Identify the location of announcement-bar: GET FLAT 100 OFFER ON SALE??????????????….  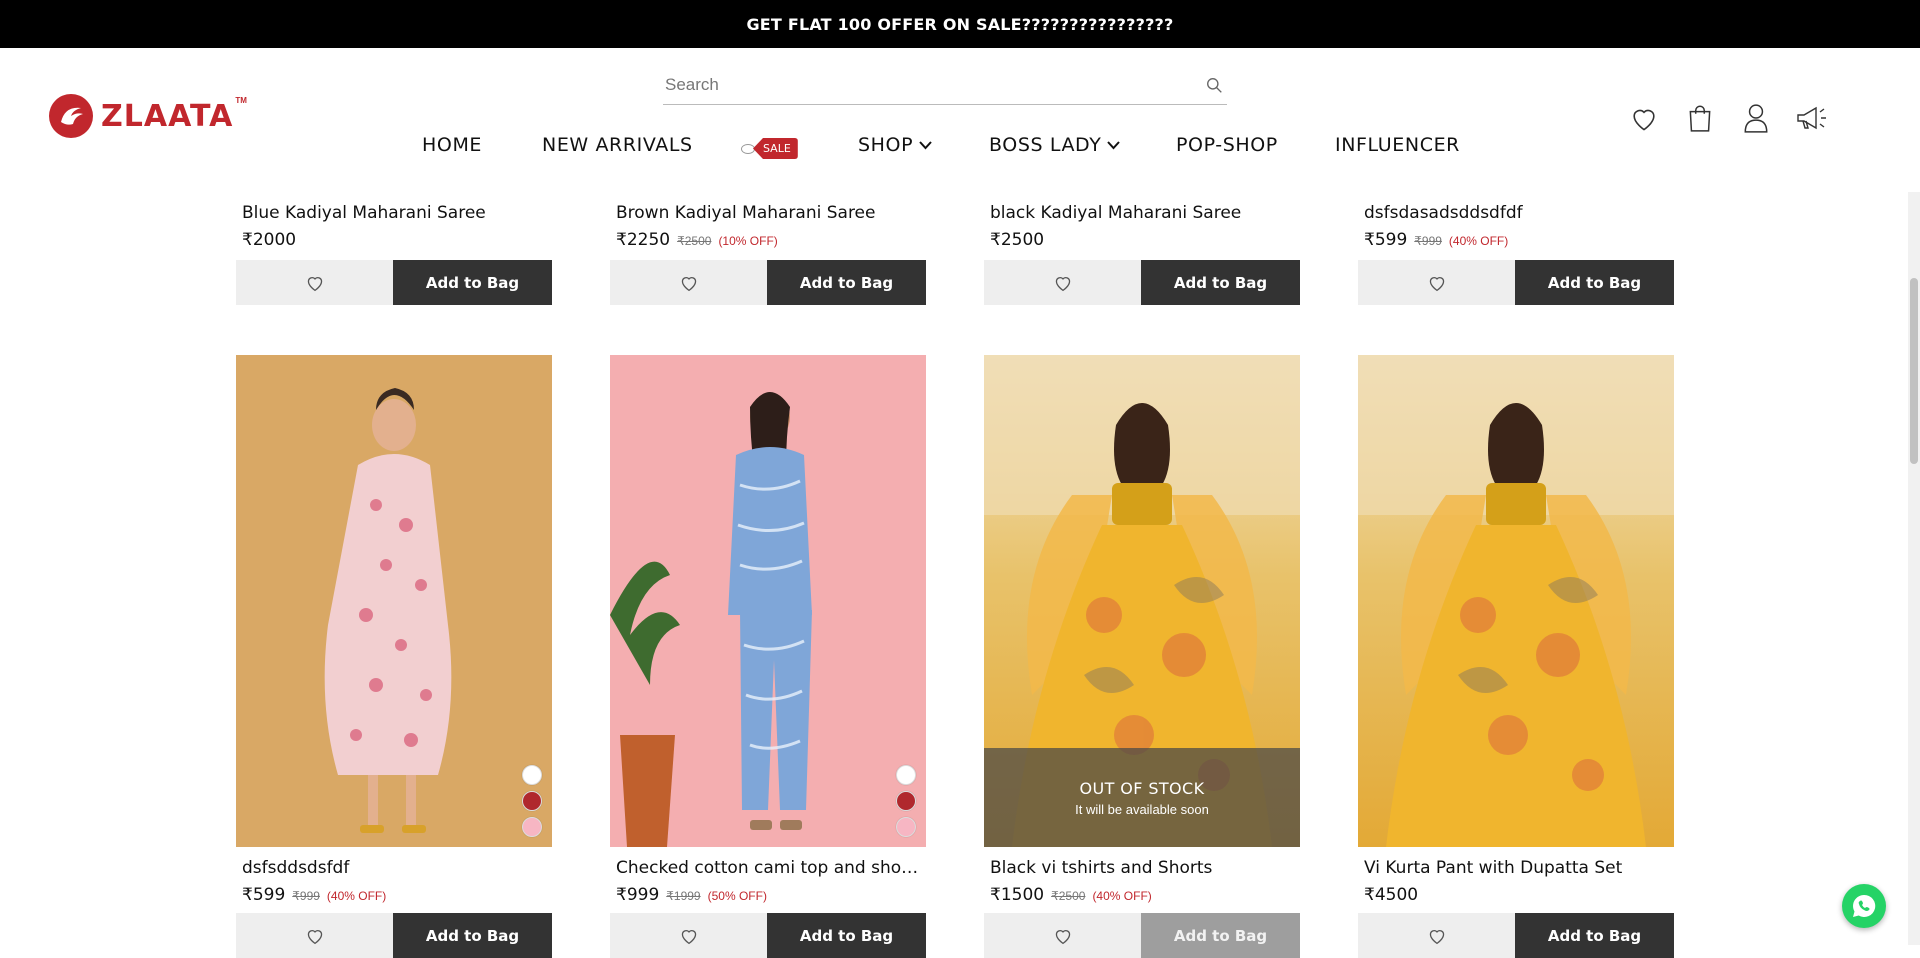
(960, 24).